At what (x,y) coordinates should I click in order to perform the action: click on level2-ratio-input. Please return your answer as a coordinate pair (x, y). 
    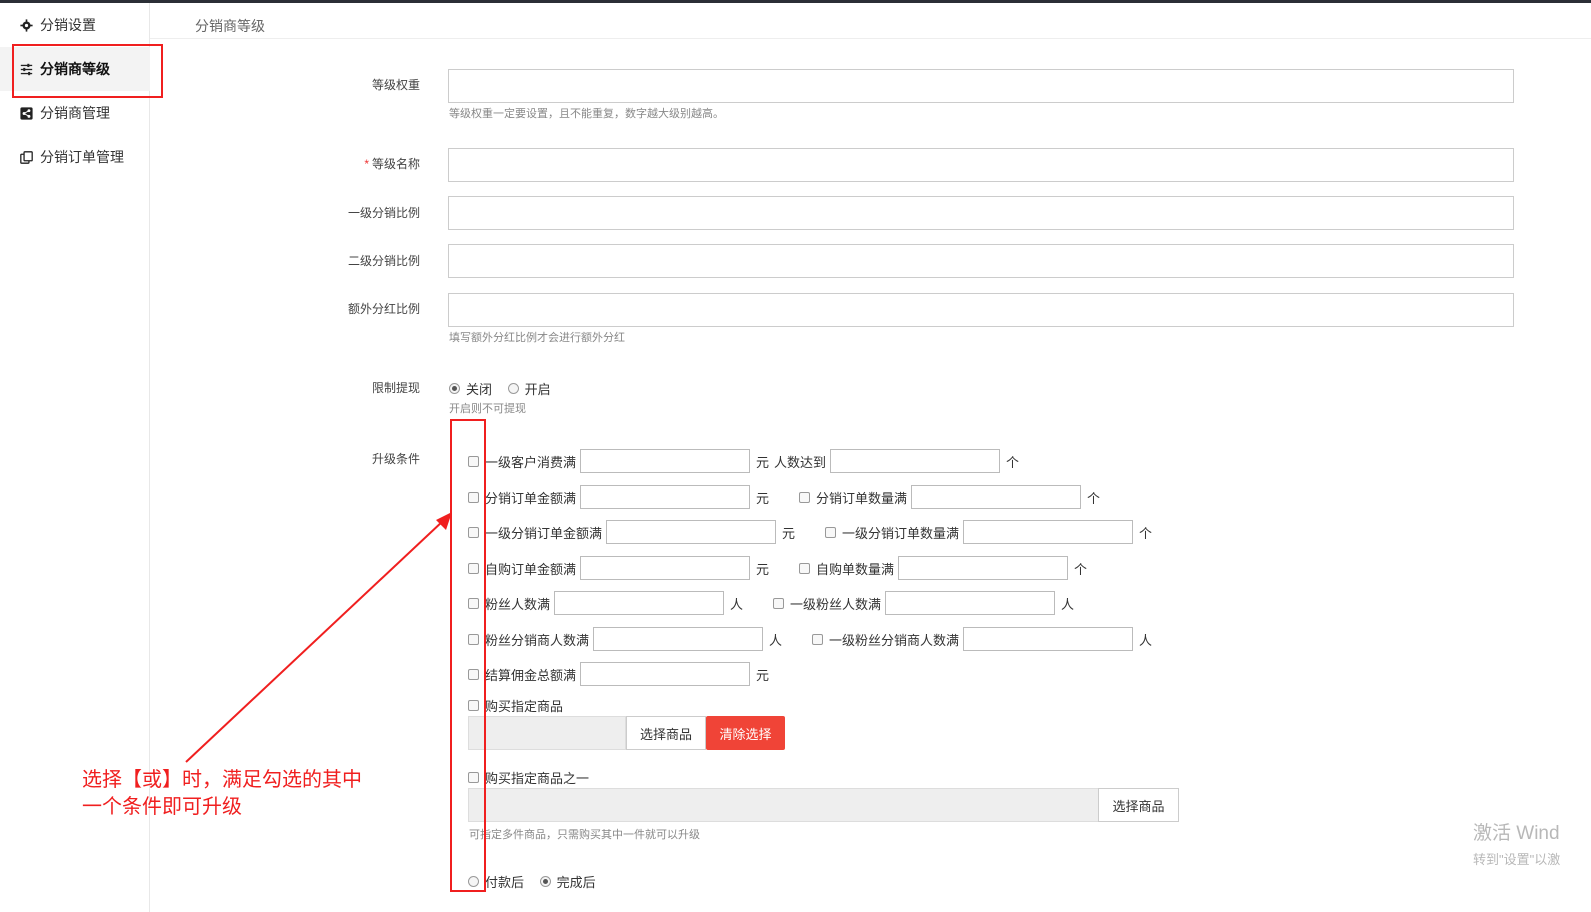
    Looking at the image, I should click on (981, 261).